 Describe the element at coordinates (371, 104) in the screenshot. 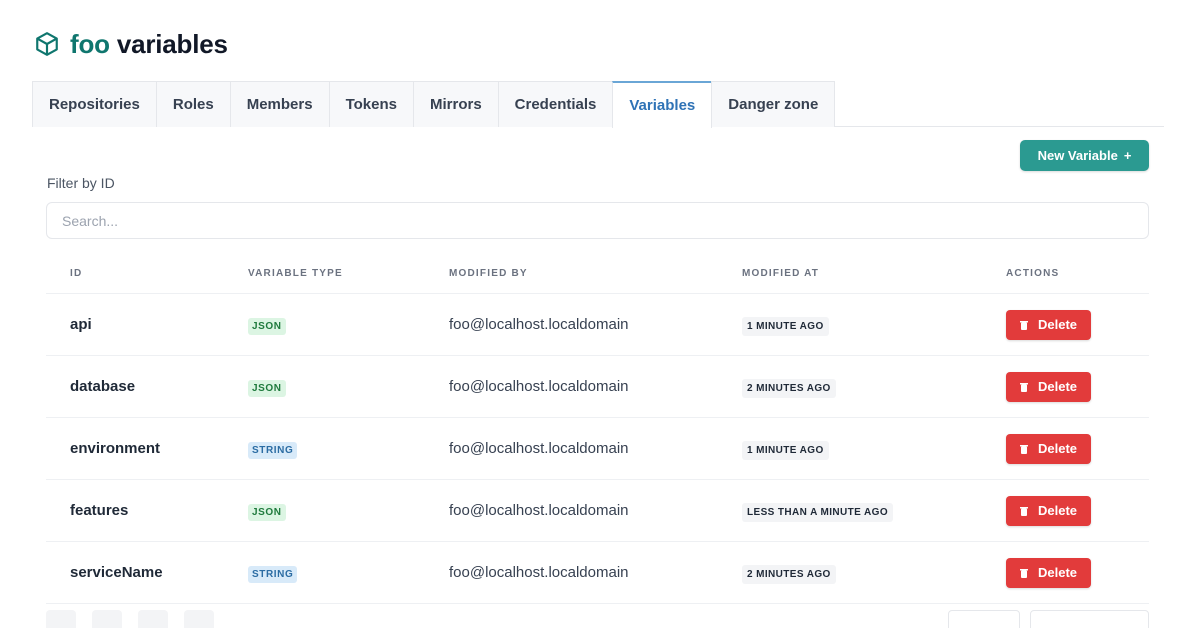

I see `tab-tokens: Tokens` at that location.